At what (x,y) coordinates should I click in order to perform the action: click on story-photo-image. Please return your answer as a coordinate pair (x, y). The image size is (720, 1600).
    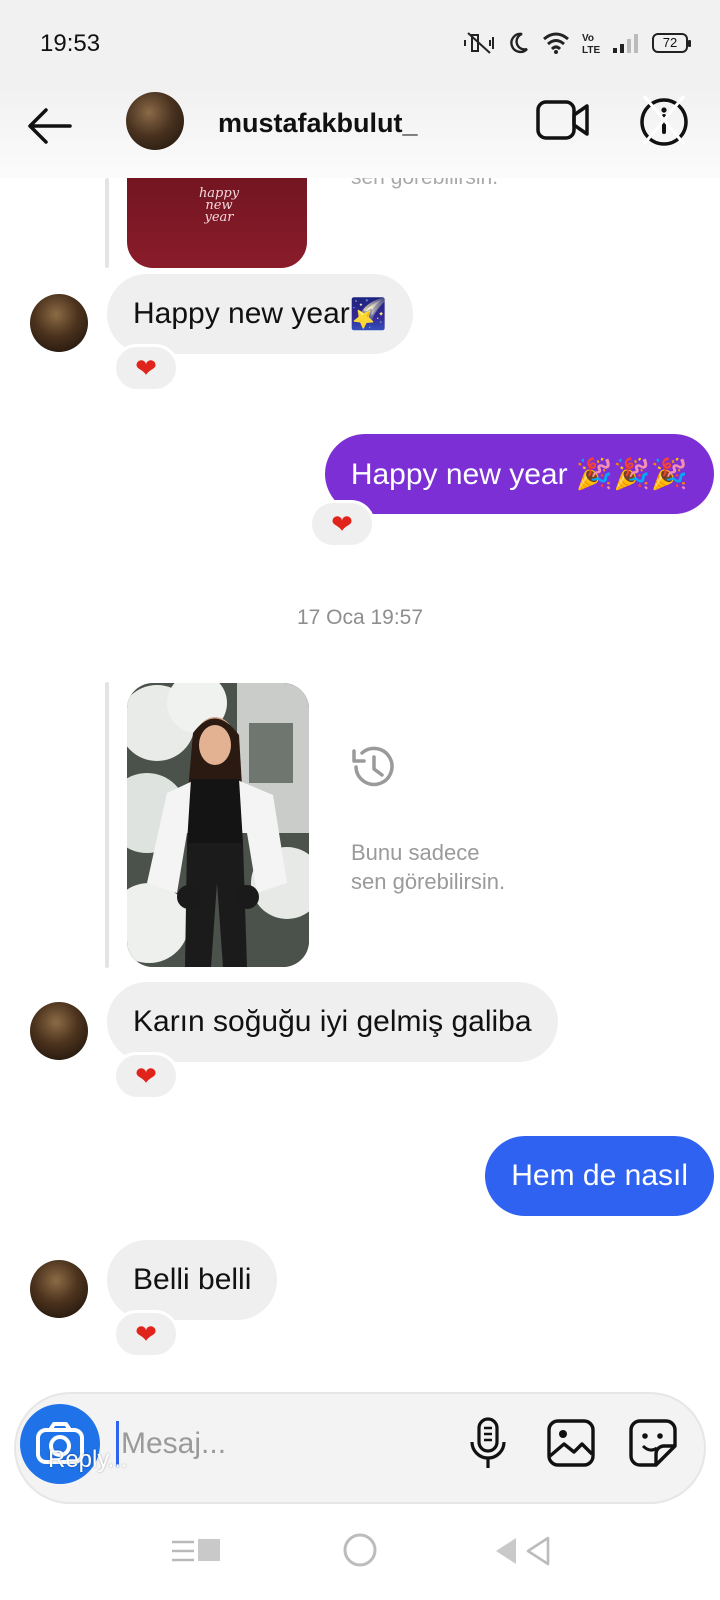
    Looking at the image, I should click on (218, 825).